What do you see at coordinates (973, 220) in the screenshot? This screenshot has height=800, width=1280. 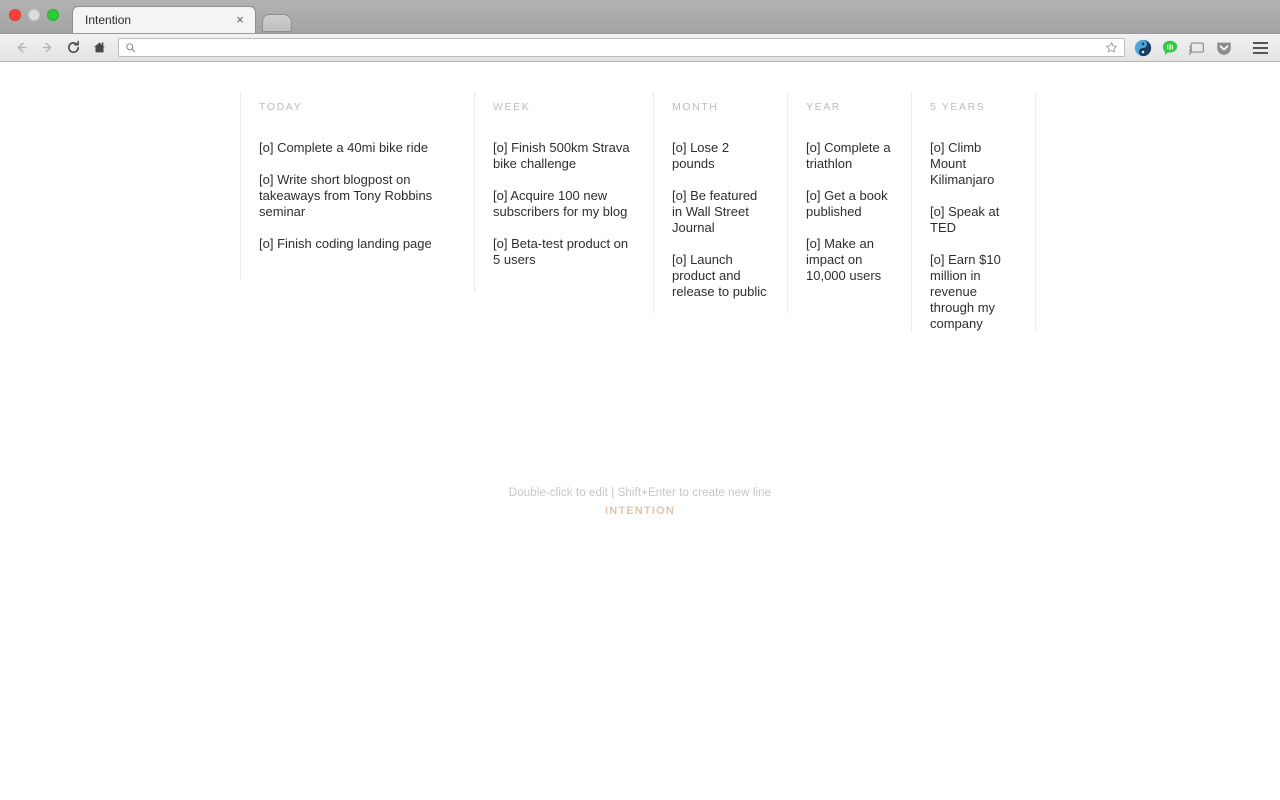 I see `list-item: [o] Speak at TED` at bounding box center [973, 220].